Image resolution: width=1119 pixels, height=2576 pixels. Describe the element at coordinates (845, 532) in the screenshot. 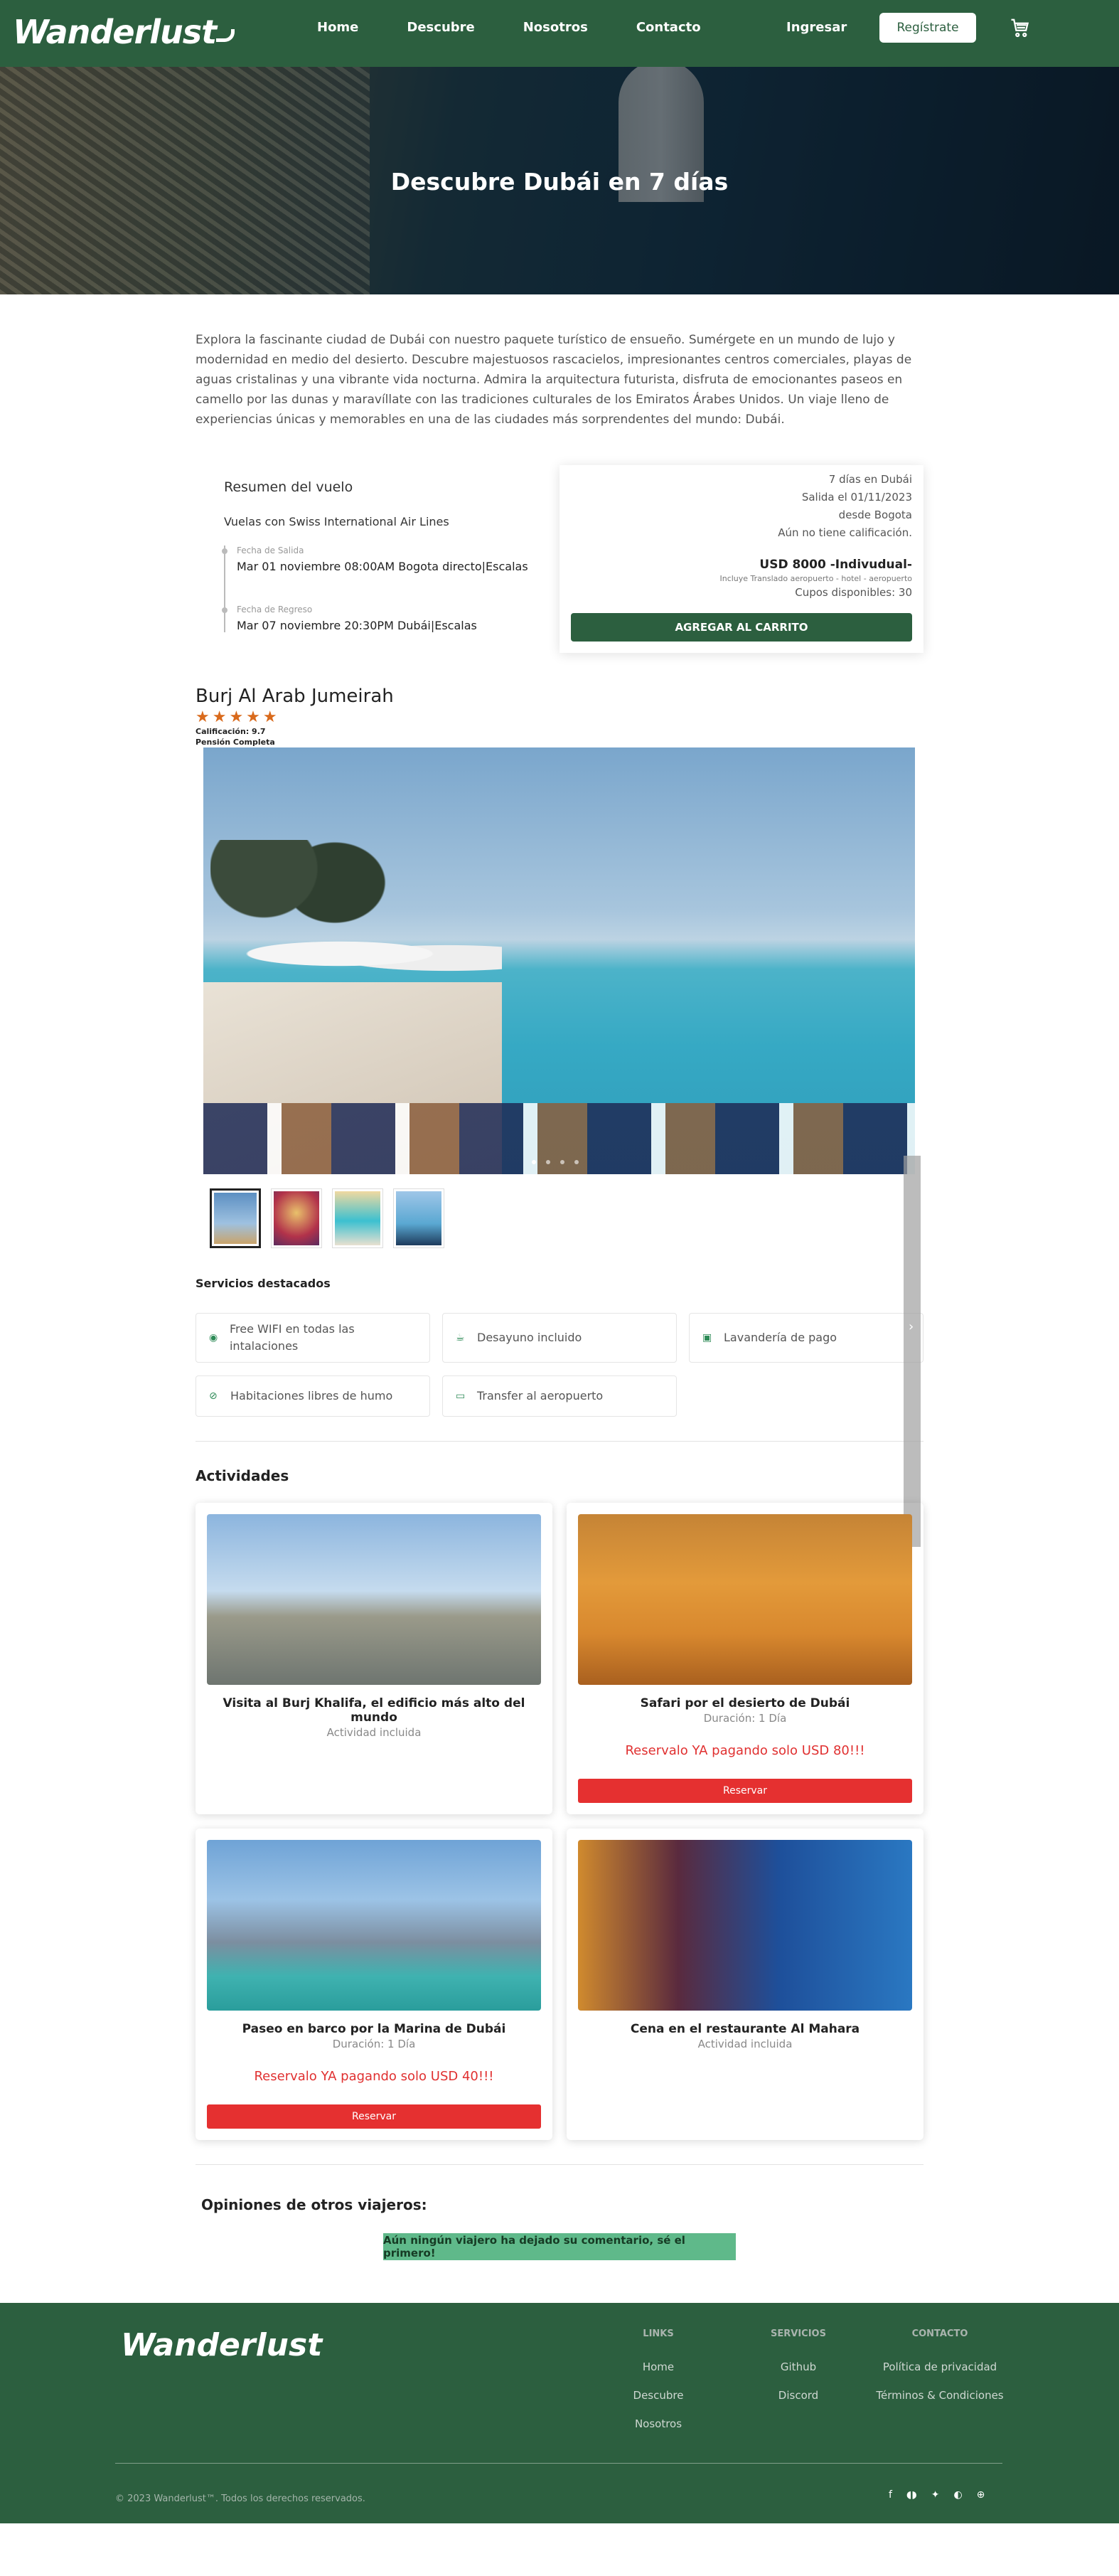

I see `rating-text: Aún no tiene calificación.` at that location.